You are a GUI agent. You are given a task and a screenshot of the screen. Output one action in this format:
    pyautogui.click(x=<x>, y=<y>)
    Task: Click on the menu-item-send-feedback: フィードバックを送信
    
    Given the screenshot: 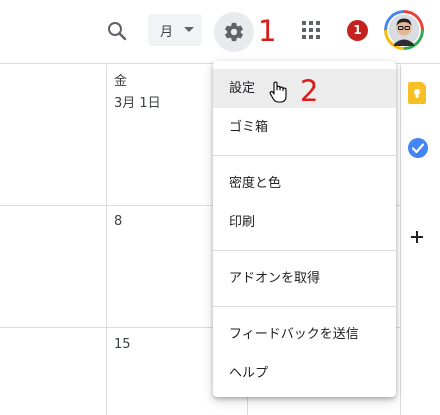 What is the action you would take?
    pyautogui.click(x=304, y=334)
    